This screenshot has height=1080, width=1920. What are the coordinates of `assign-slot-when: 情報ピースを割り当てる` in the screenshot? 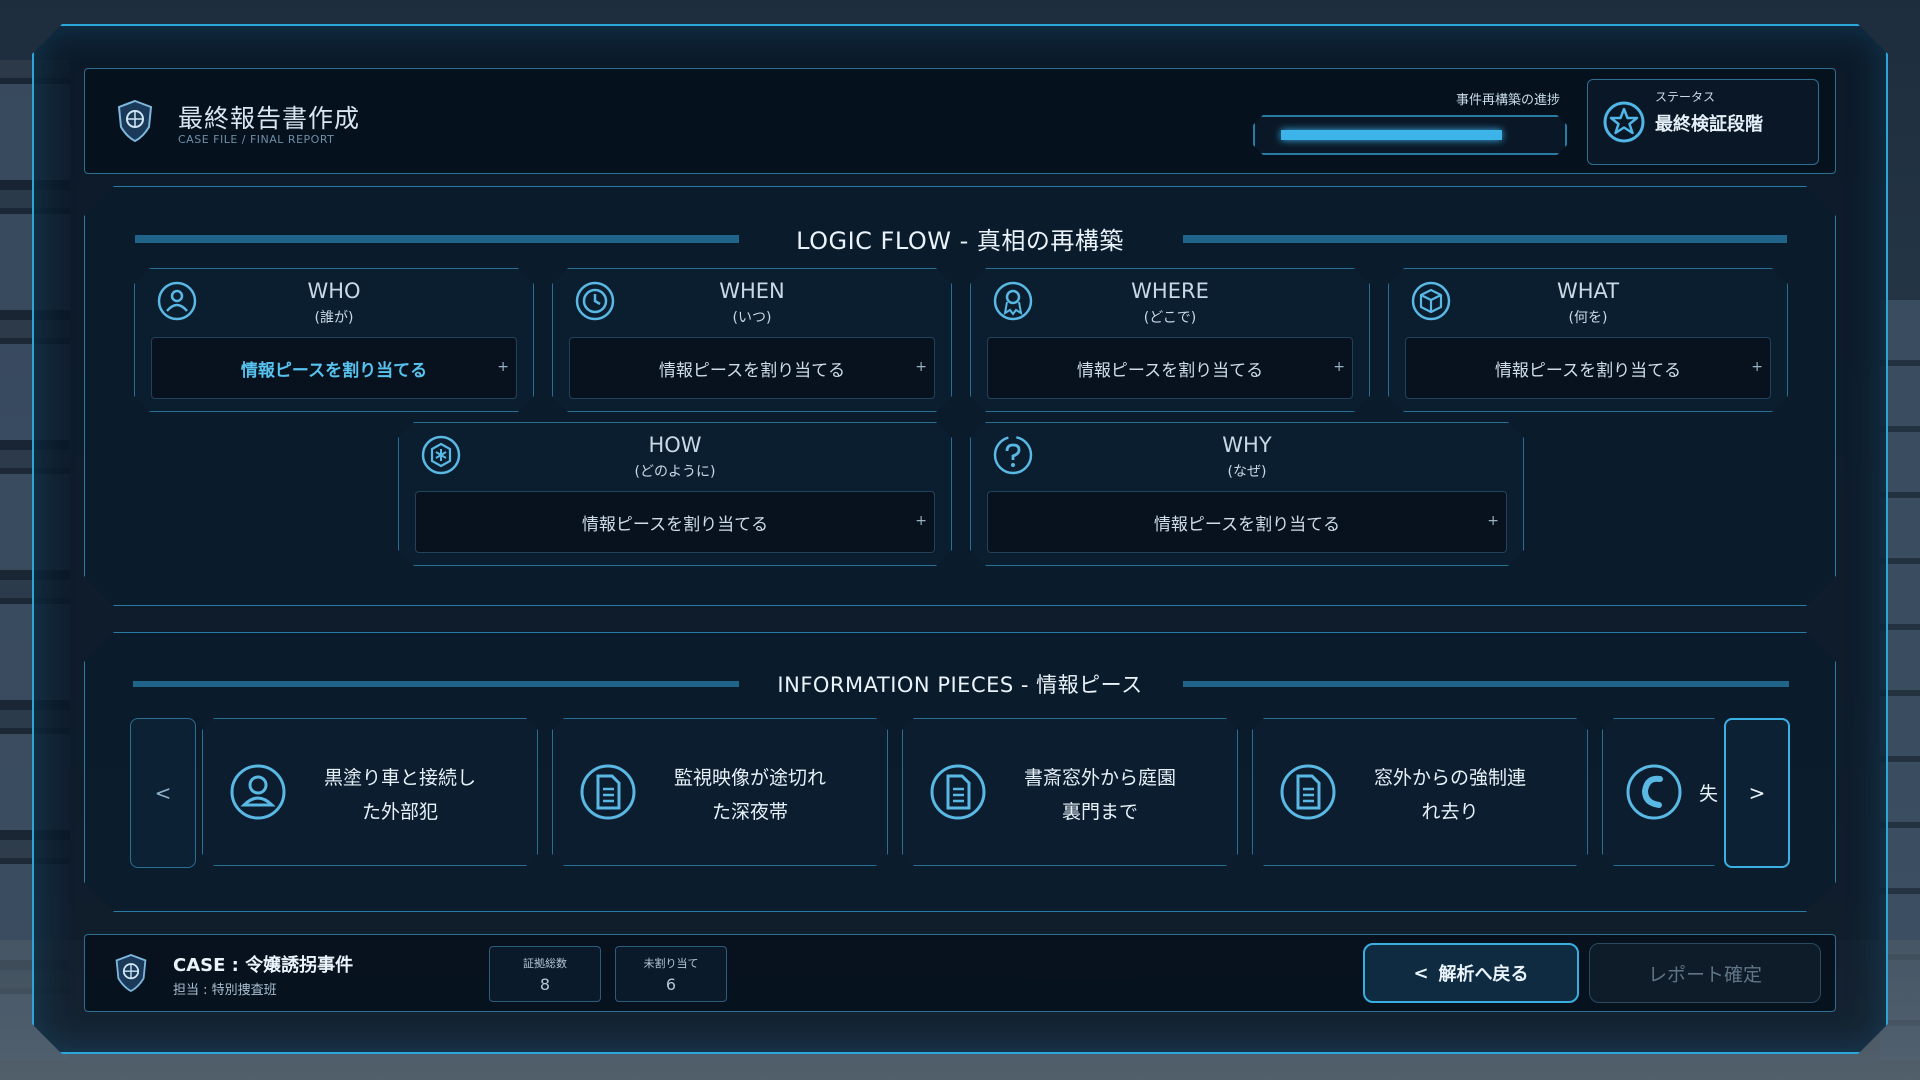 It's located at (752, 368).